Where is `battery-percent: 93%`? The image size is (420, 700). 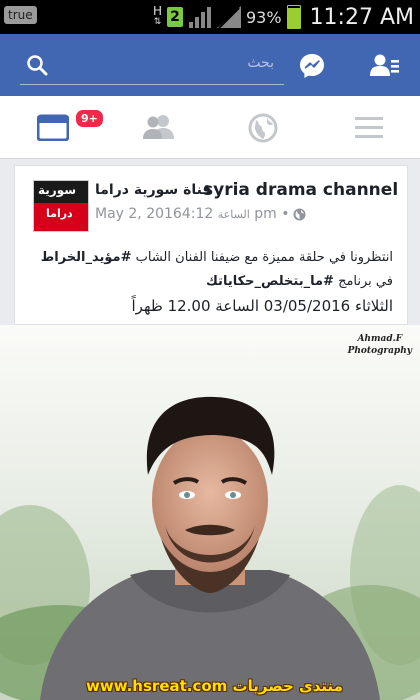 battery-percent: 93% is located at coordinates (264, 17).